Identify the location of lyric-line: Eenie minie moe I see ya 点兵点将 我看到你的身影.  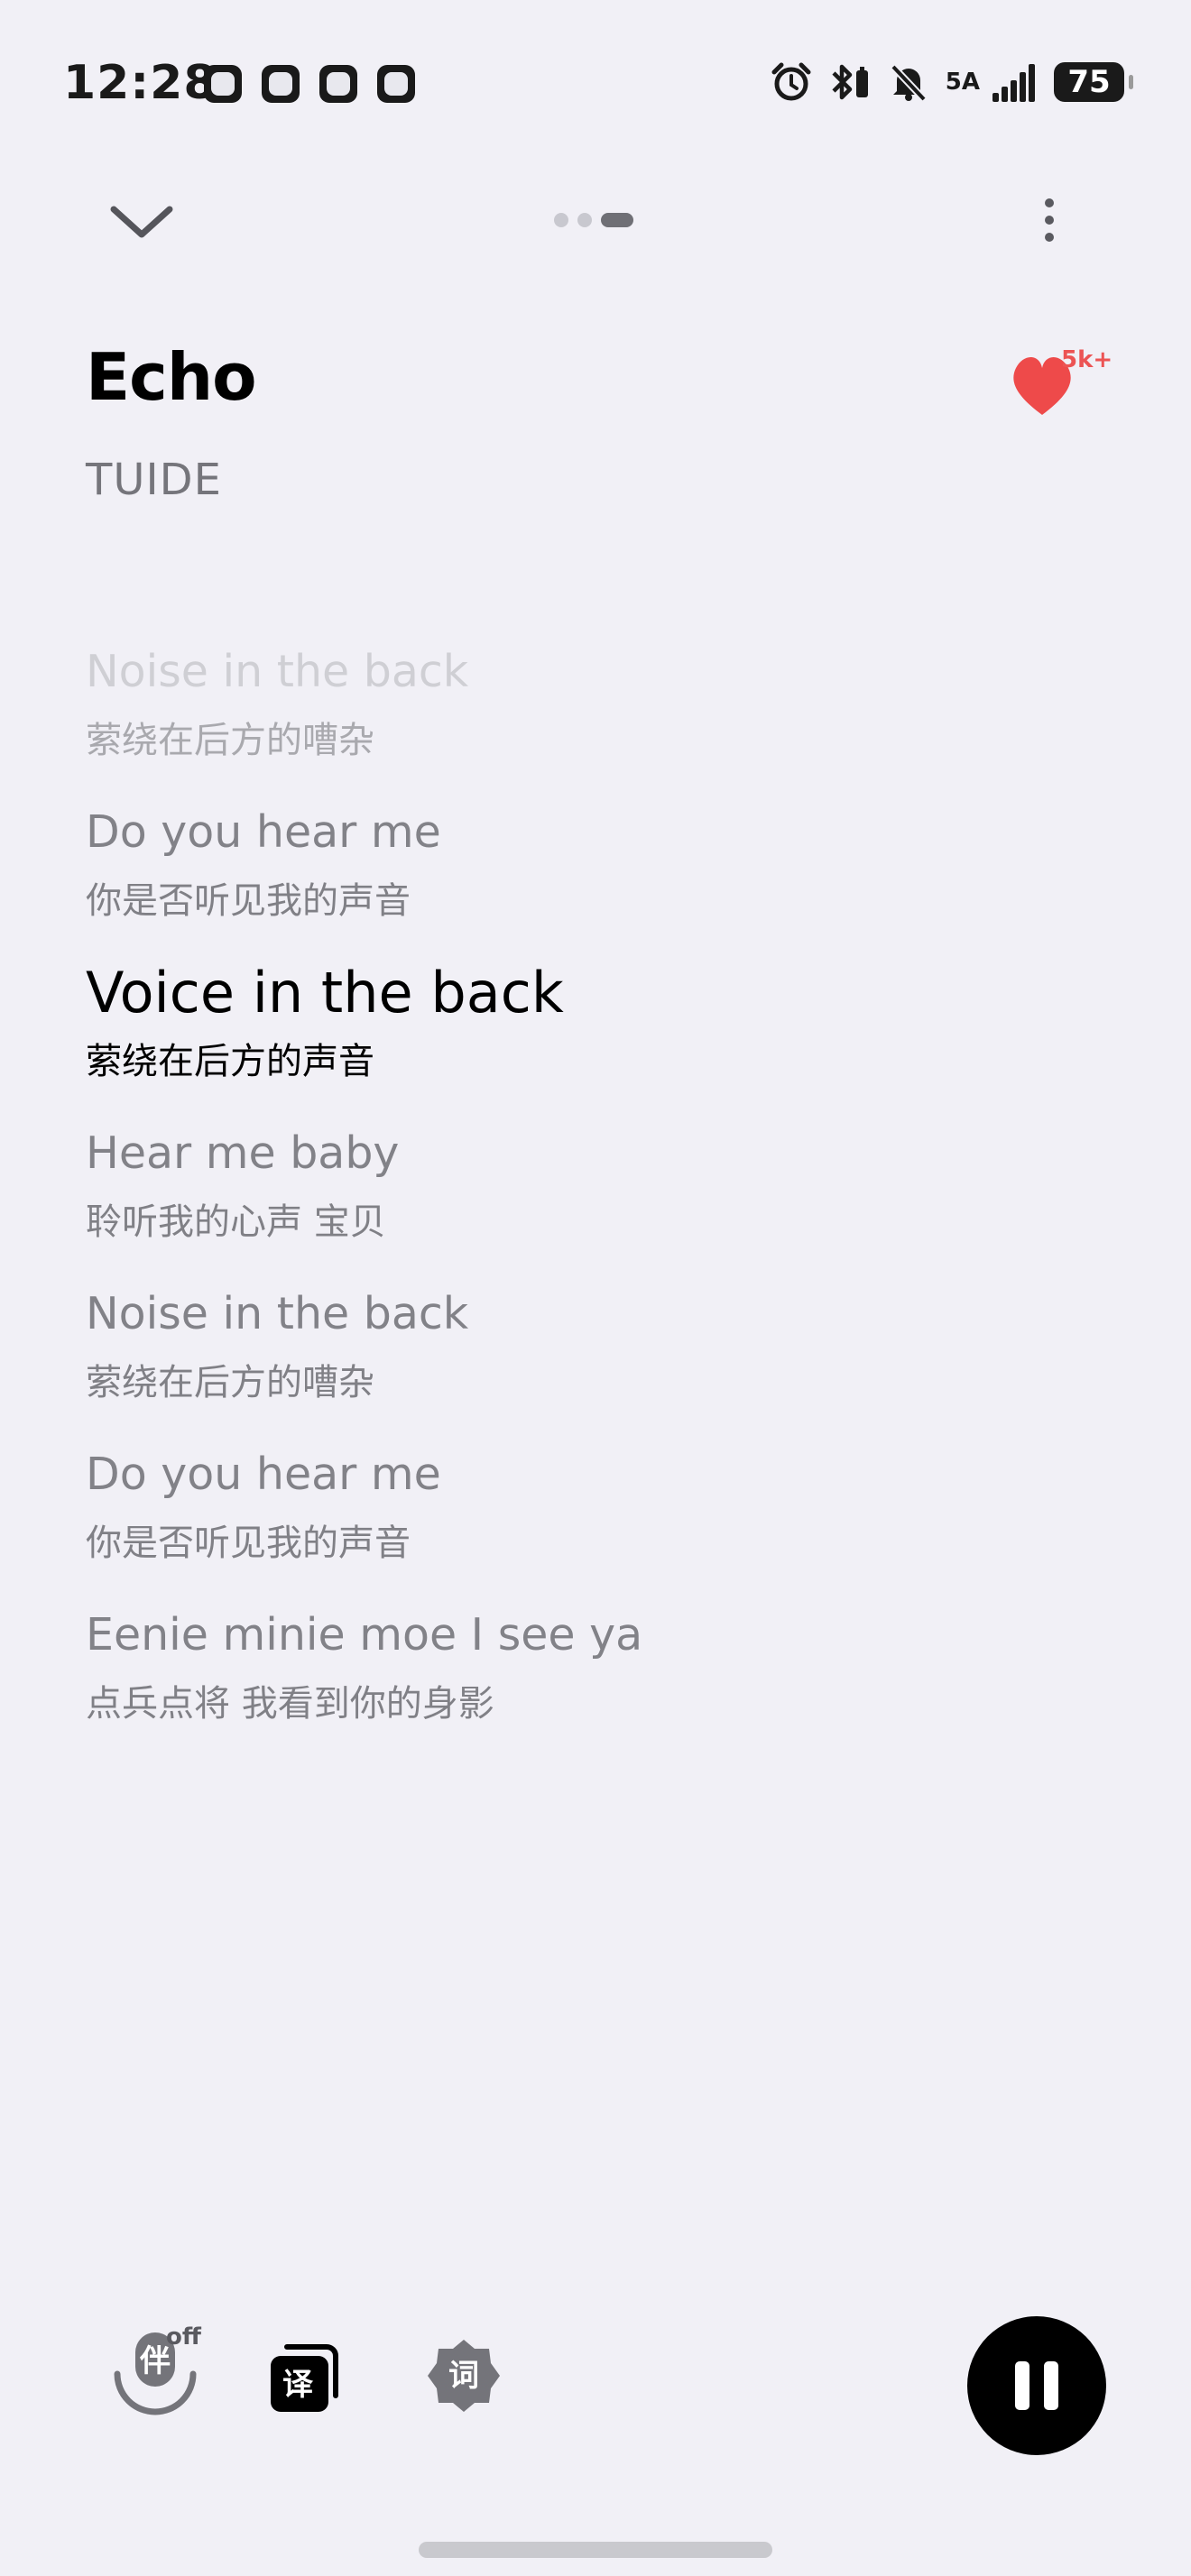
(600, 1684).